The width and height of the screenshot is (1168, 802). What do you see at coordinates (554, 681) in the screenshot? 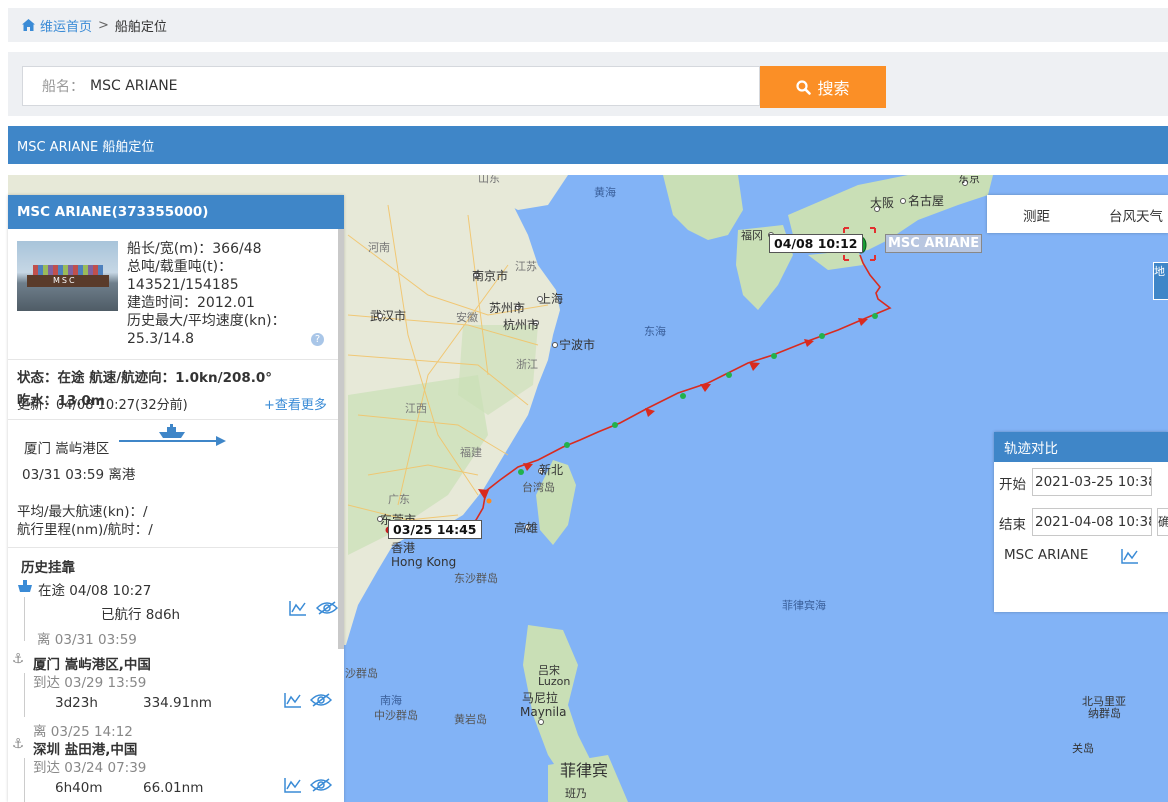
I see `map-label-lvsong-en: Luzon` at bounding box center [554, 681].